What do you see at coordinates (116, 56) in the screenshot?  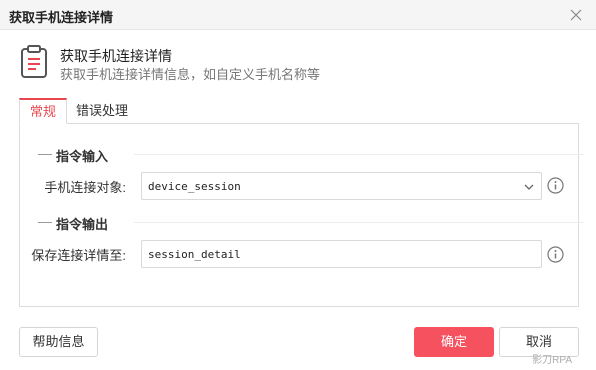 I see `command-title: 获取手机连接详情` at bounding box center [116, 56].